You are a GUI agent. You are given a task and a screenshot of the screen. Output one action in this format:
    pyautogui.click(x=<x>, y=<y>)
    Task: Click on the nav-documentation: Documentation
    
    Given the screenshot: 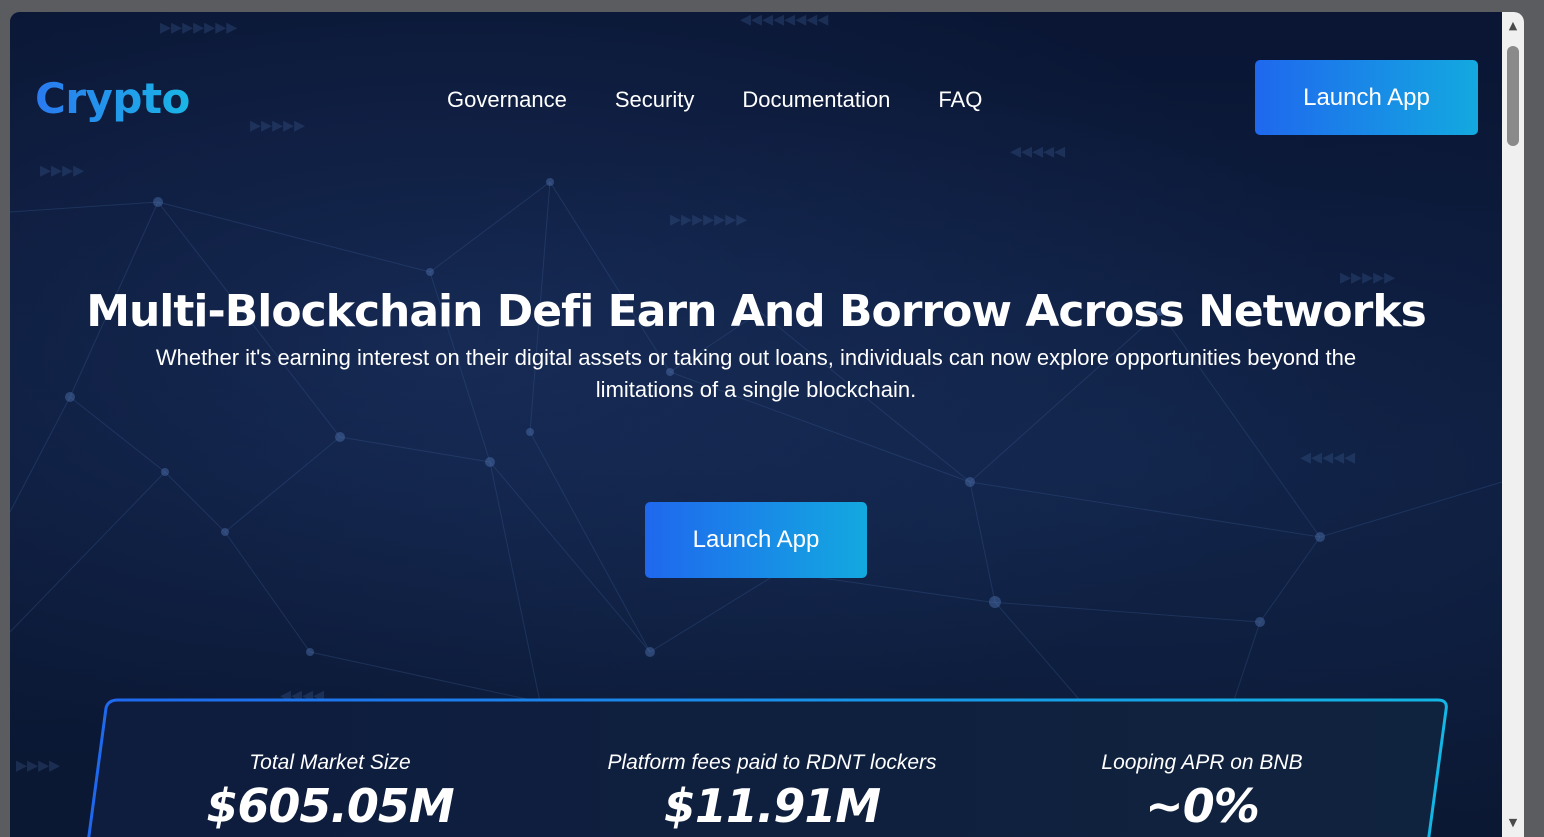 What is the action you would take?
    pyautogui.click(x=816, y=100)
    